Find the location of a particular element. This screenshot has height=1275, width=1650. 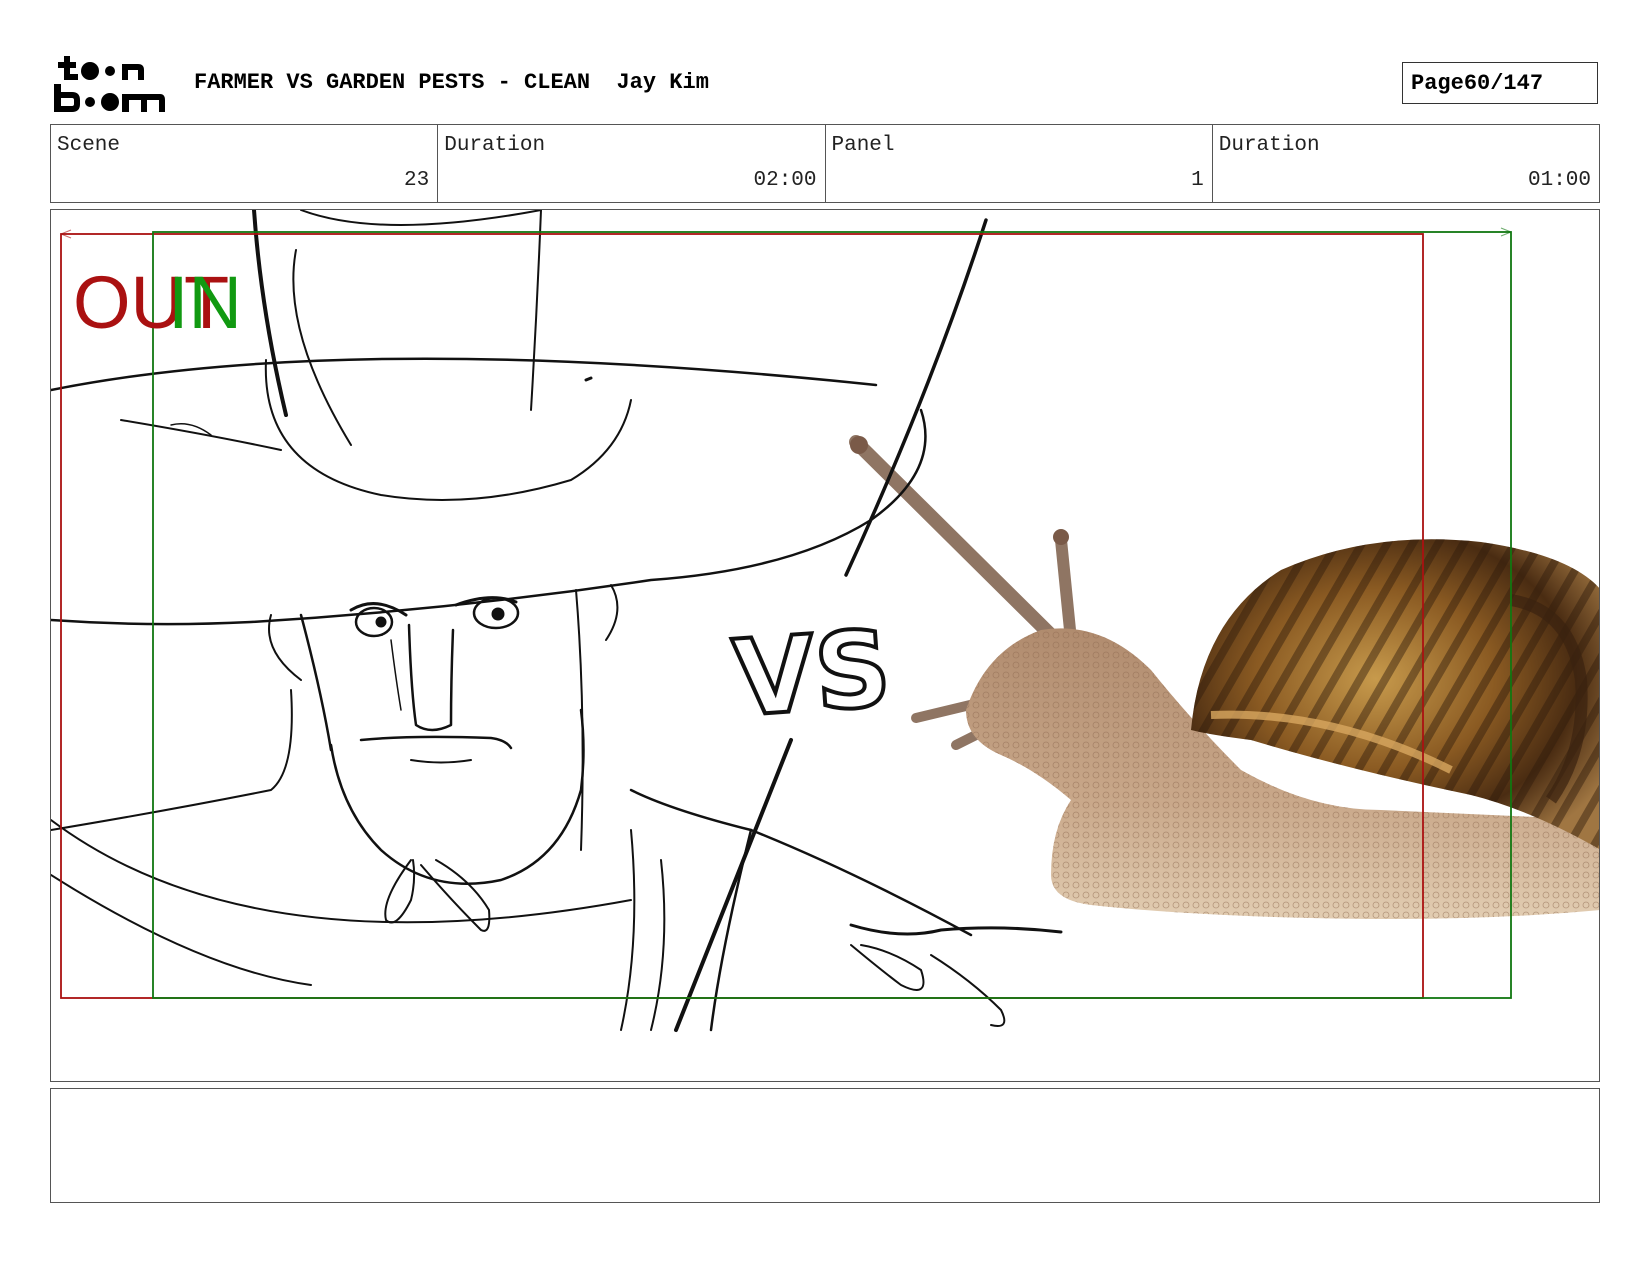

scene-label: Scene is located at coordinates (89, 145).